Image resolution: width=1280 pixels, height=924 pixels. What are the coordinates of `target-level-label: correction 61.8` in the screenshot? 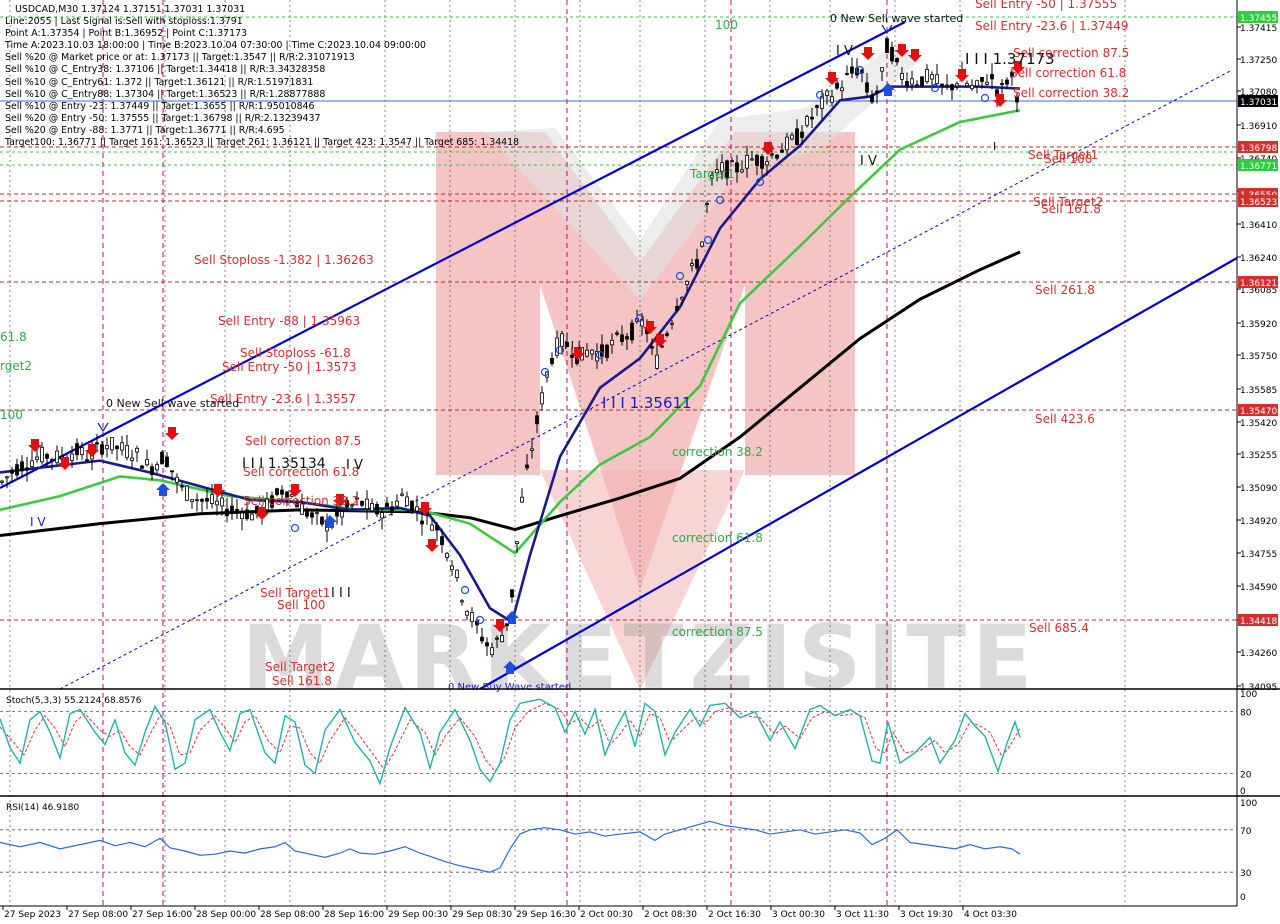 It's located at (717, 538).